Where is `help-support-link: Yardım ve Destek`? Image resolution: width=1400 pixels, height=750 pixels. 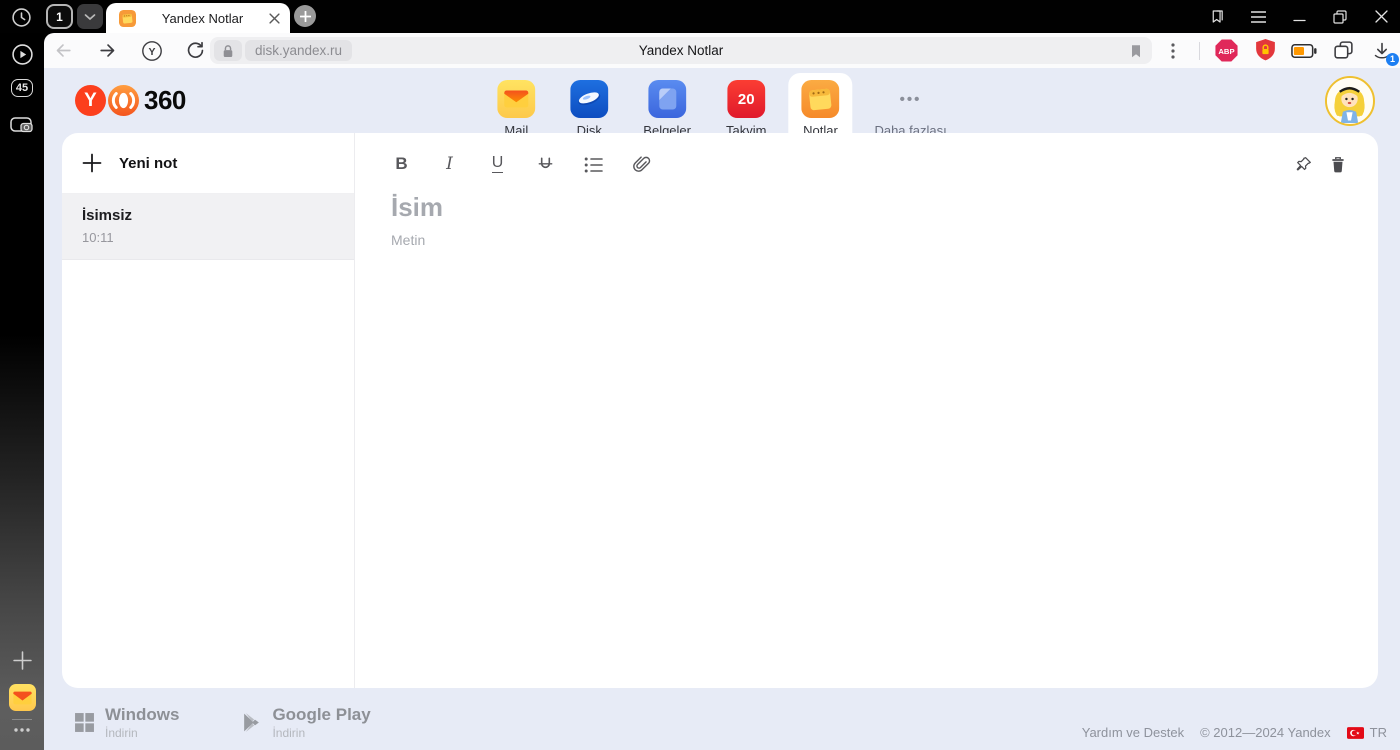
help-support-link: Yardım ve Destek is located at coordinates (1133, 732).